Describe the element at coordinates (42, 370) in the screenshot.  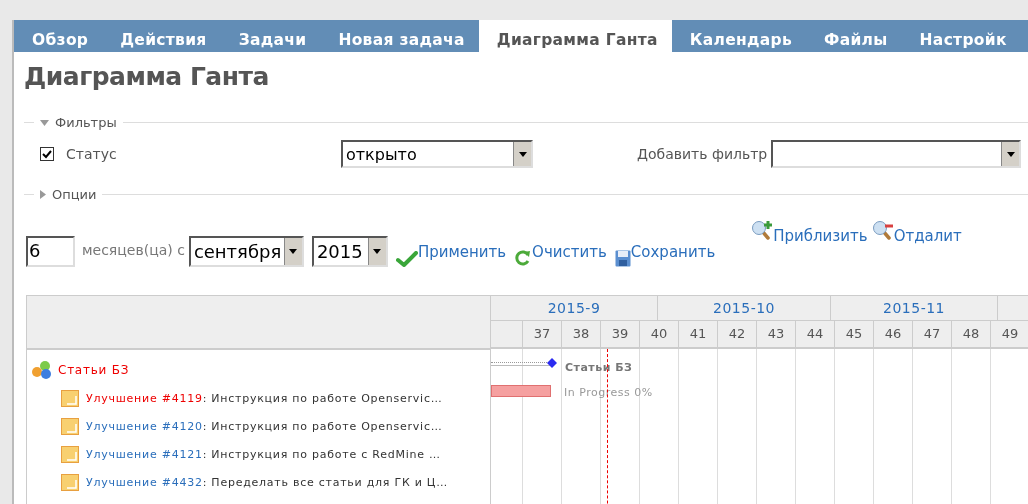
I see `project-icon` at that location.